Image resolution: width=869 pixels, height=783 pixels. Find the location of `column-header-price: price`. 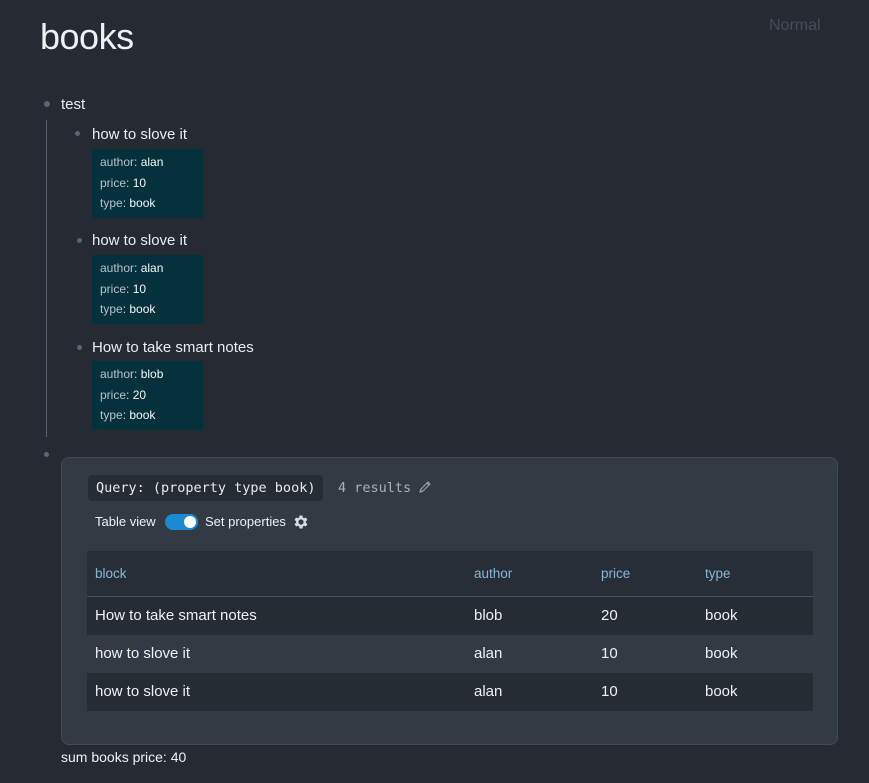

column-header-price: price is located at coordinates (615, 573).